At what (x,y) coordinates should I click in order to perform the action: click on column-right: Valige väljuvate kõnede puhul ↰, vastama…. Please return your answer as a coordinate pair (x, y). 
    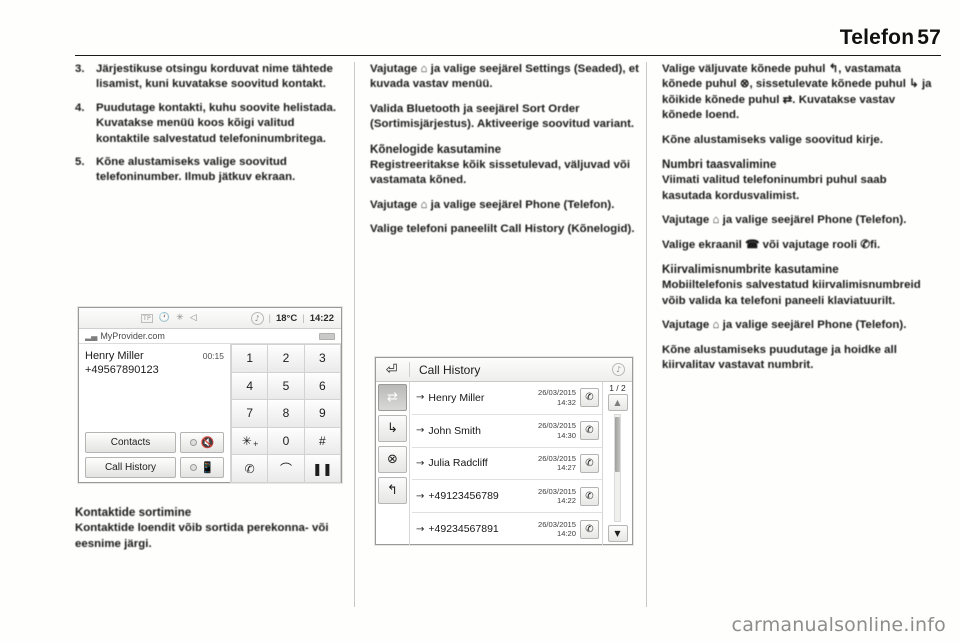
    Looking at the image, I should click on (798, 222).